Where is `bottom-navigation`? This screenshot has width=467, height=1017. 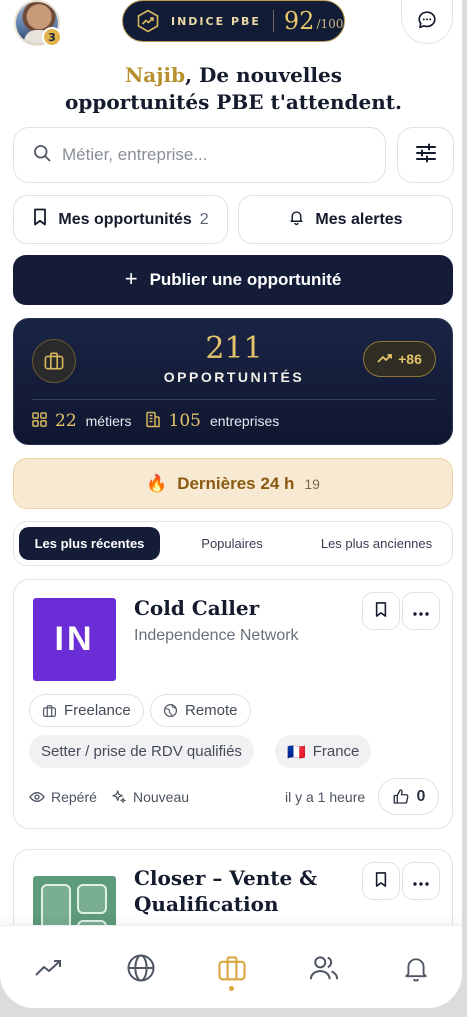
bottom-navigation is located at coordinates (231, 966).